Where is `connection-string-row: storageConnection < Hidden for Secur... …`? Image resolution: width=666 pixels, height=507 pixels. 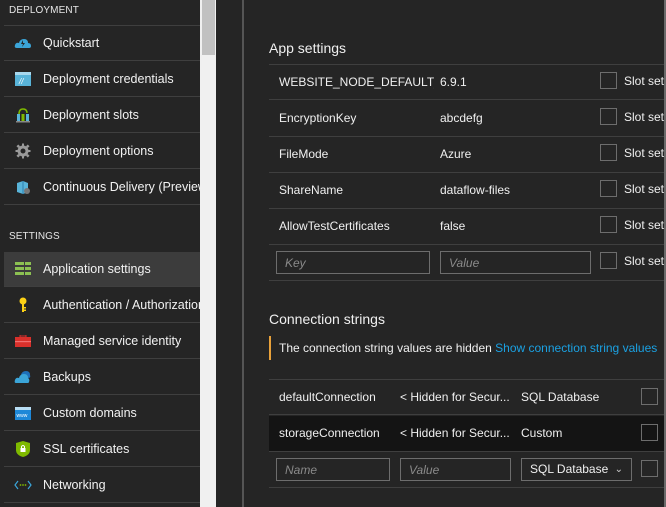
connection-string-row: storageConnection < Hidden for Secur... … is located at coordinates (467, 434).